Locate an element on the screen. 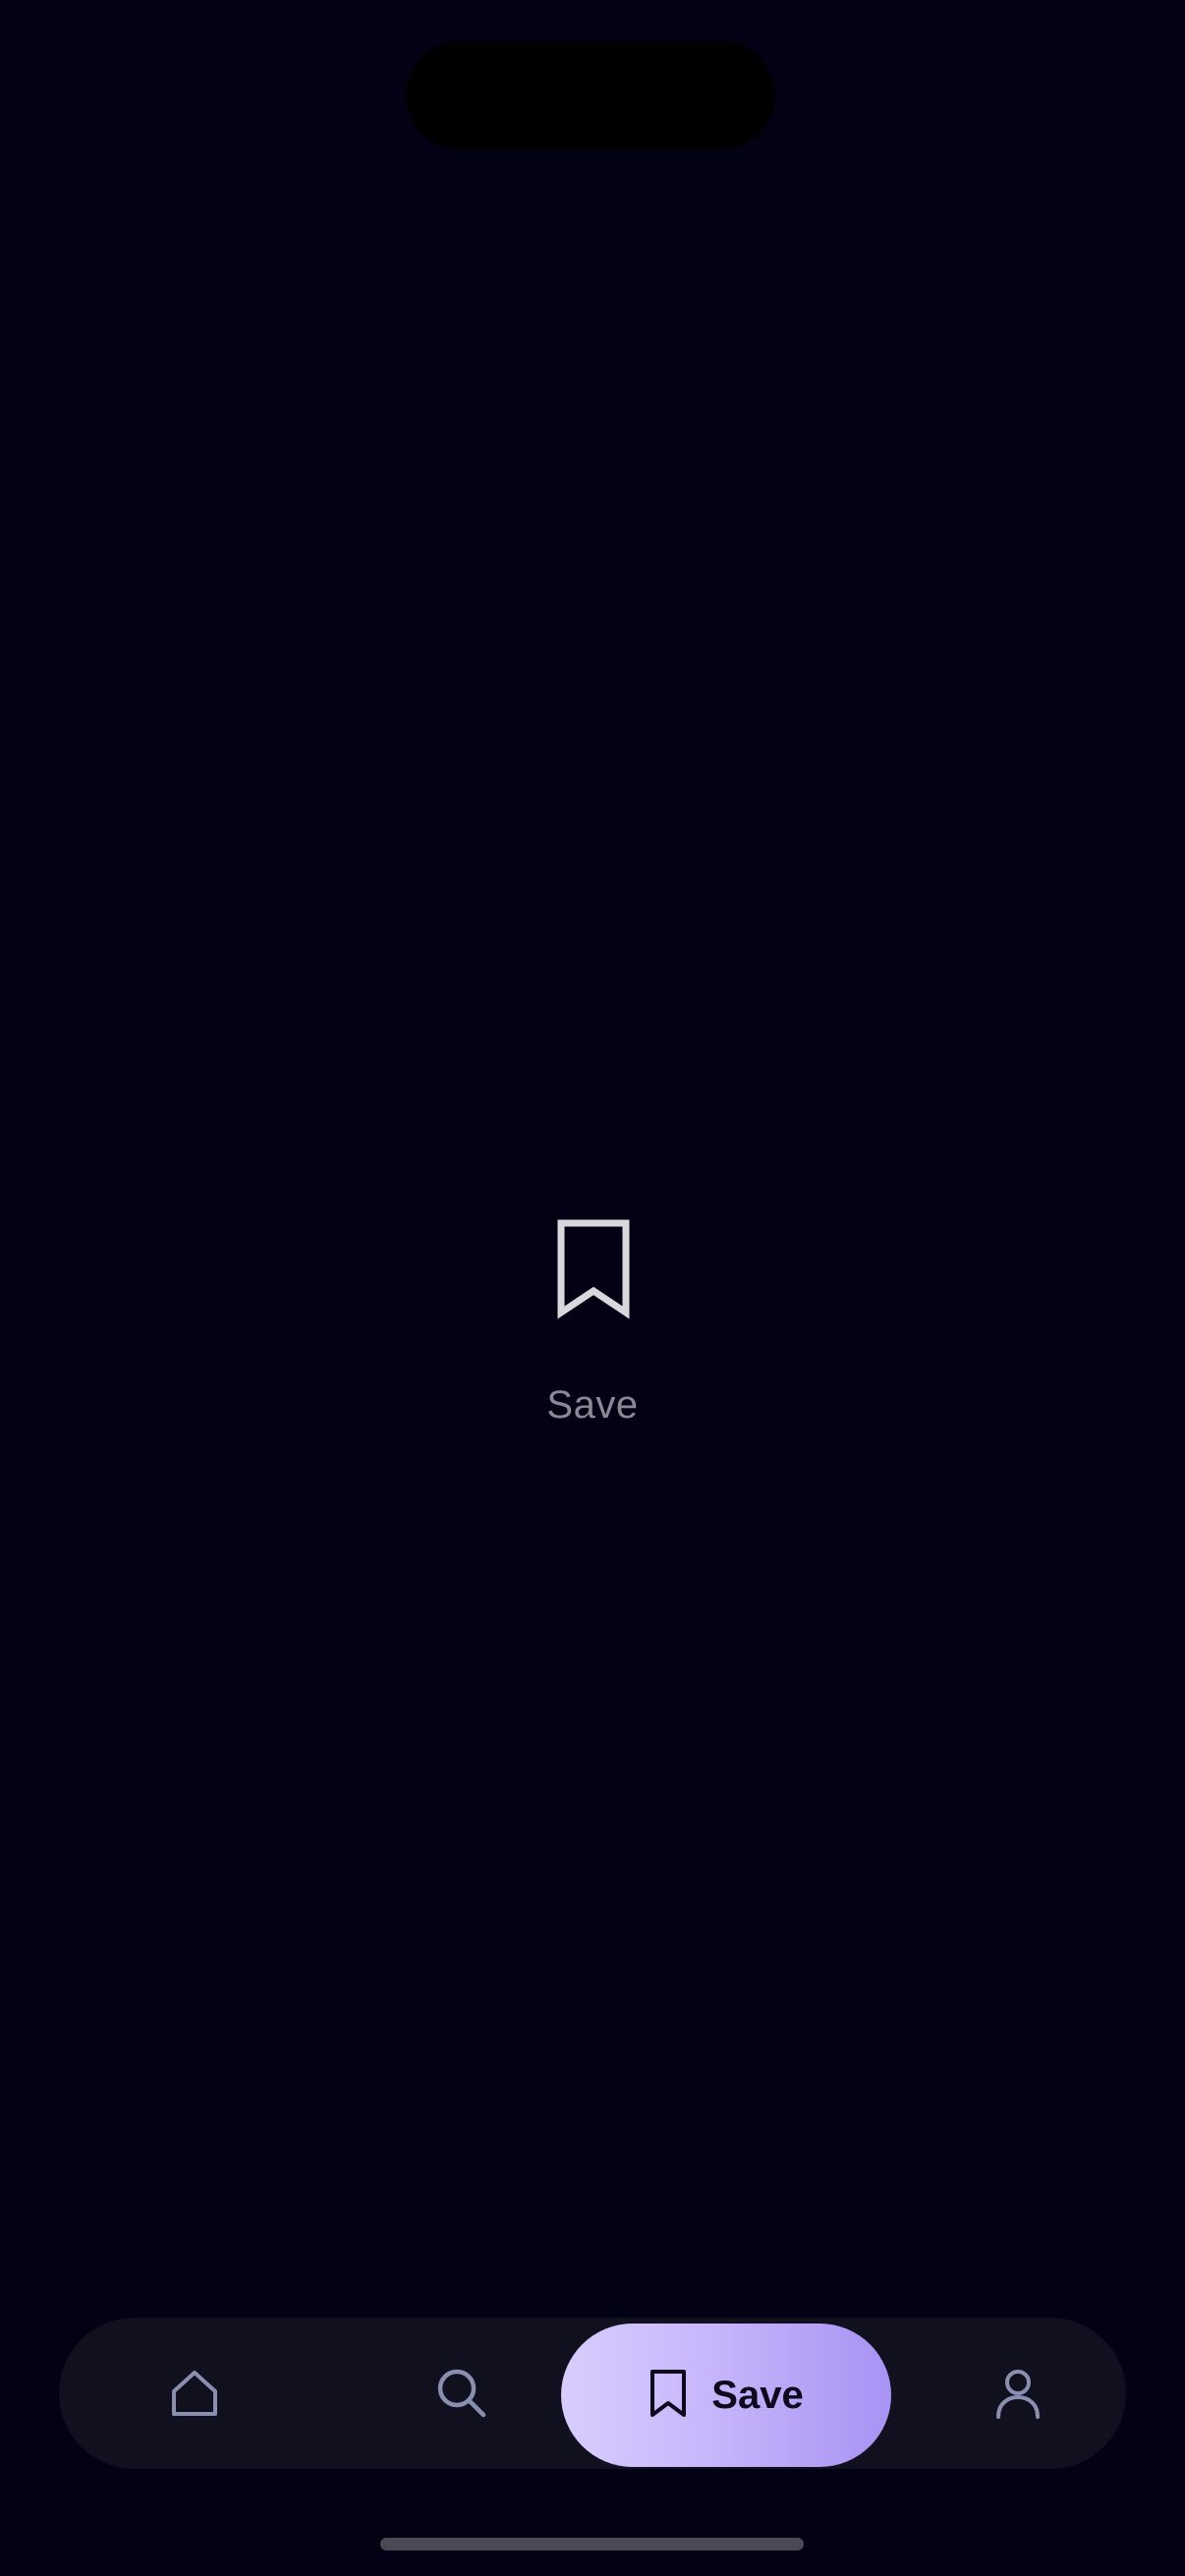  tab-bar: Save is located at coordinates (592, 2393).